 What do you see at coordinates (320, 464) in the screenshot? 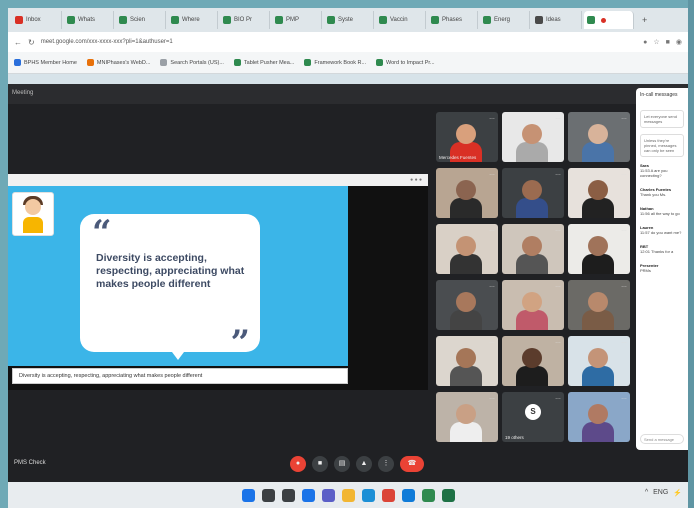
I see `camera-icon: ■` at bounding box center [320, 464].